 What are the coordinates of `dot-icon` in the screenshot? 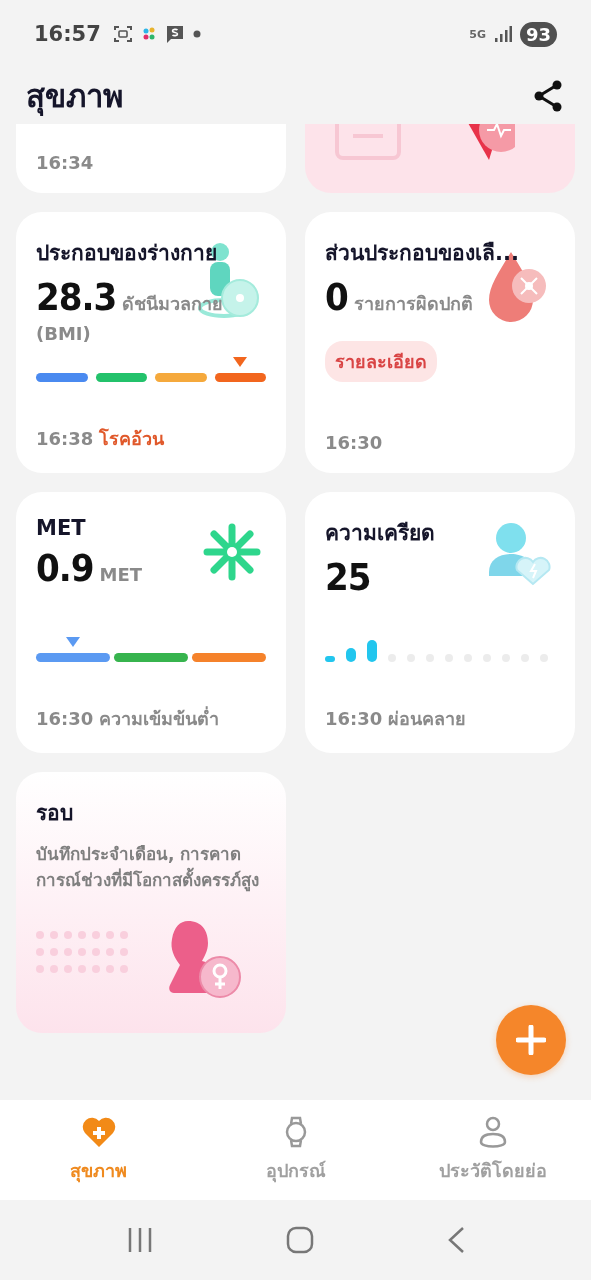 It's located at (196, 34).